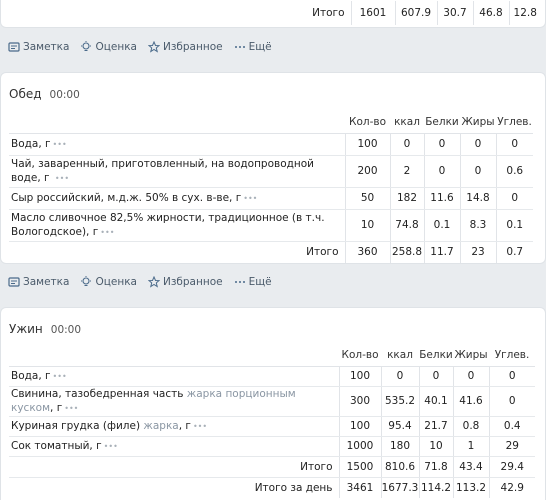 The width and height of the screenshot is (546, 500). Describe the element at coordinates (359, 446) in the screenshot. I see `qty-cell: 1000` at that location.